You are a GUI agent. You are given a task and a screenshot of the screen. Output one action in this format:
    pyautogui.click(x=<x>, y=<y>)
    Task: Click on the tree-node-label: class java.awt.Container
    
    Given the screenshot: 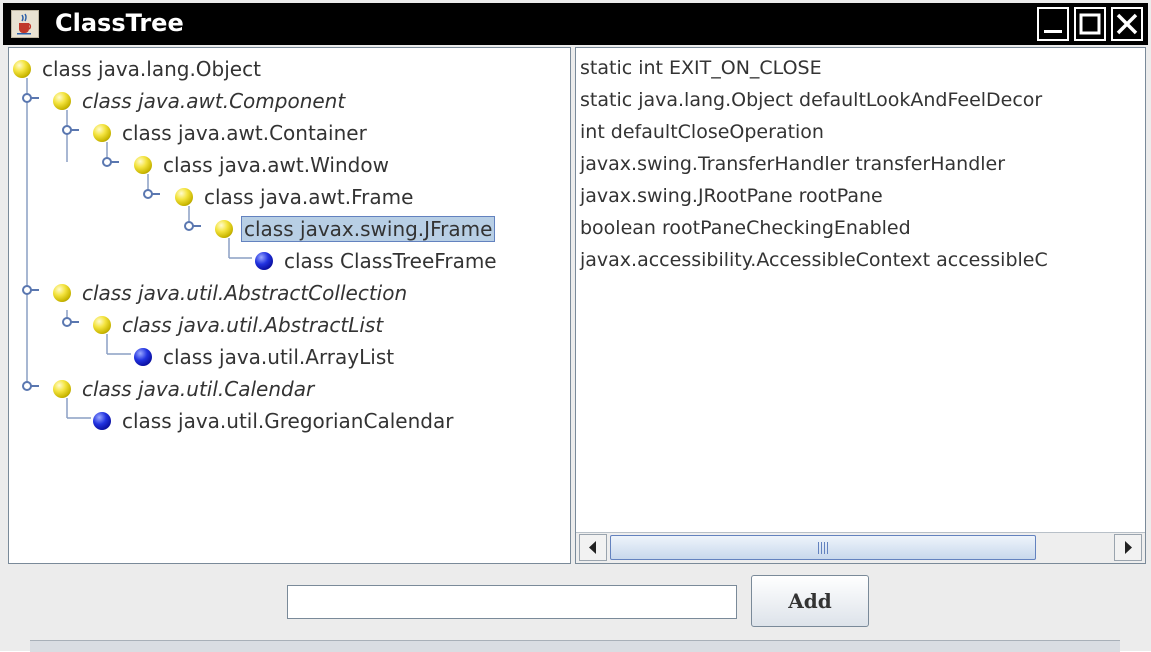 What is the action you would take?
    pyautogui.click(x=244, y=133)
    